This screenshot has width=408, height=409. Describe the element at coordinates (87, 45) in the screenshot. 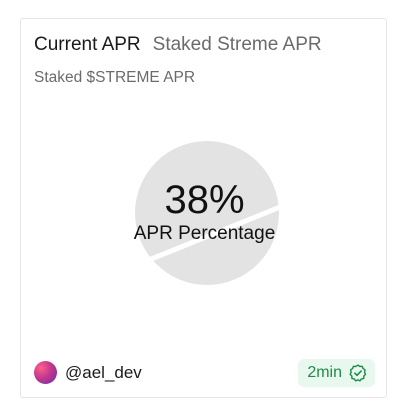

I see `tab-current-apr: Current APR` at that location.